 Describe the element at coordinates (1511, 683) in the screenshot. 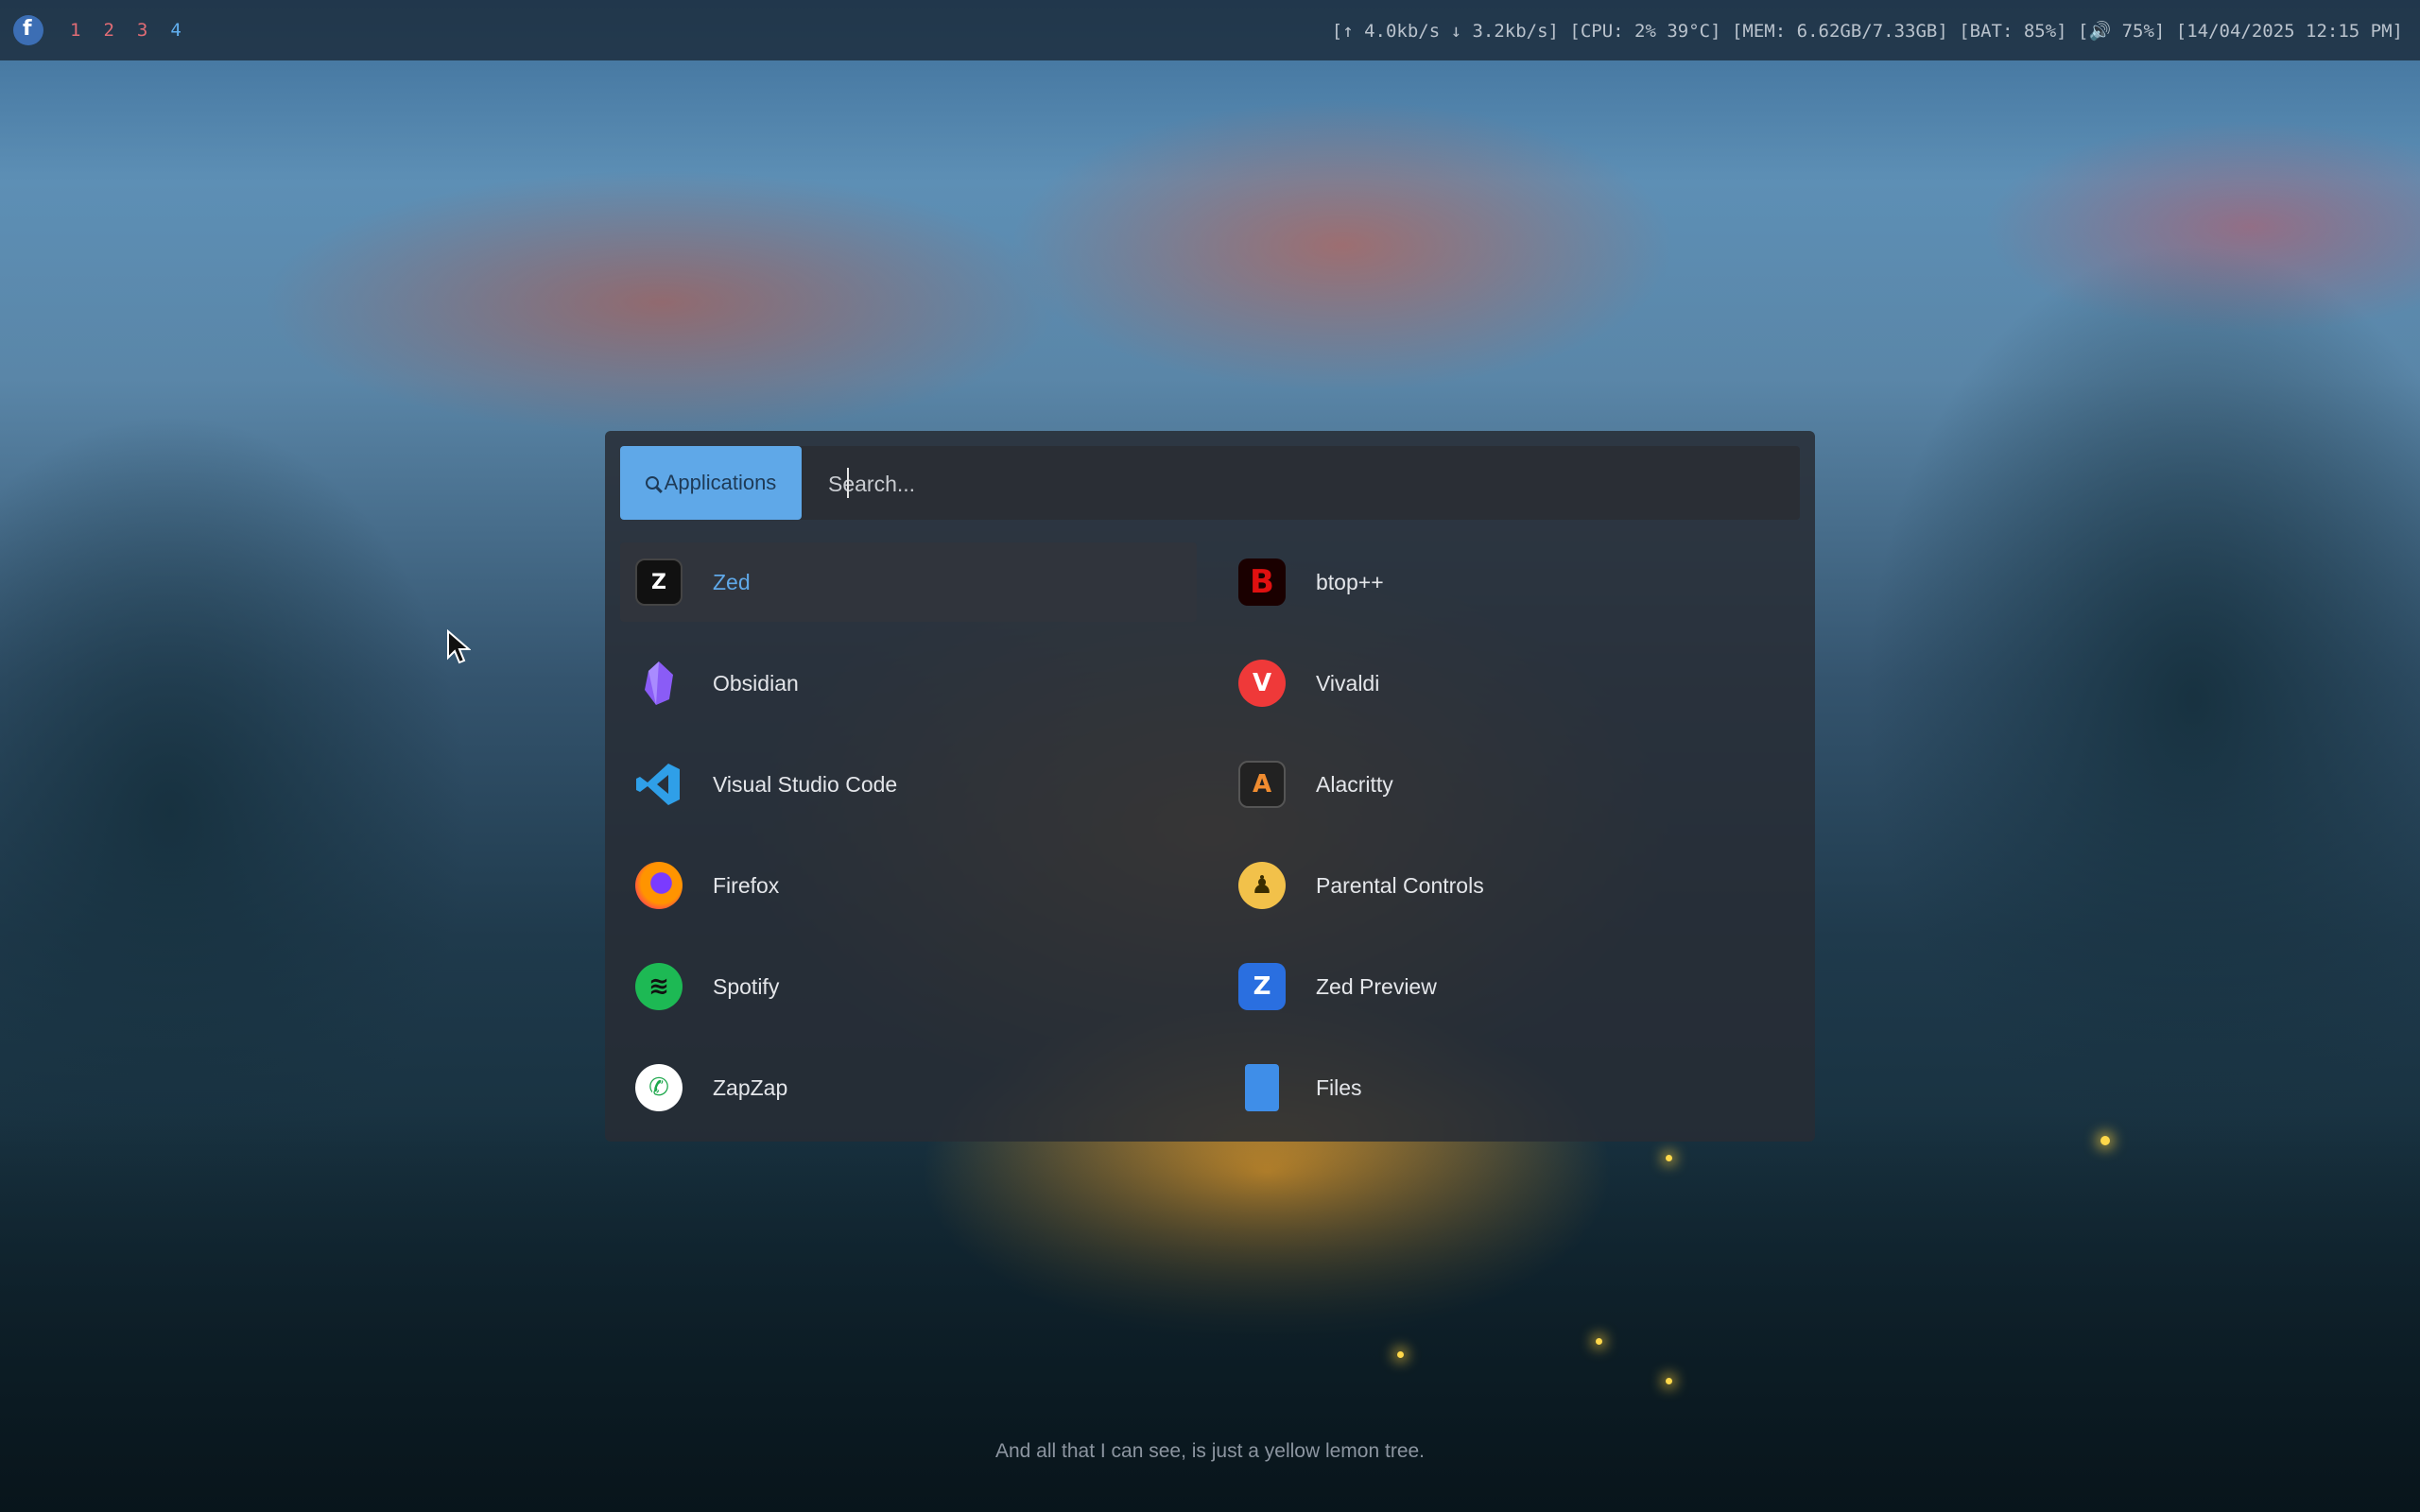

I see `app-item-vivaldi: V Vivaldi` at that location.